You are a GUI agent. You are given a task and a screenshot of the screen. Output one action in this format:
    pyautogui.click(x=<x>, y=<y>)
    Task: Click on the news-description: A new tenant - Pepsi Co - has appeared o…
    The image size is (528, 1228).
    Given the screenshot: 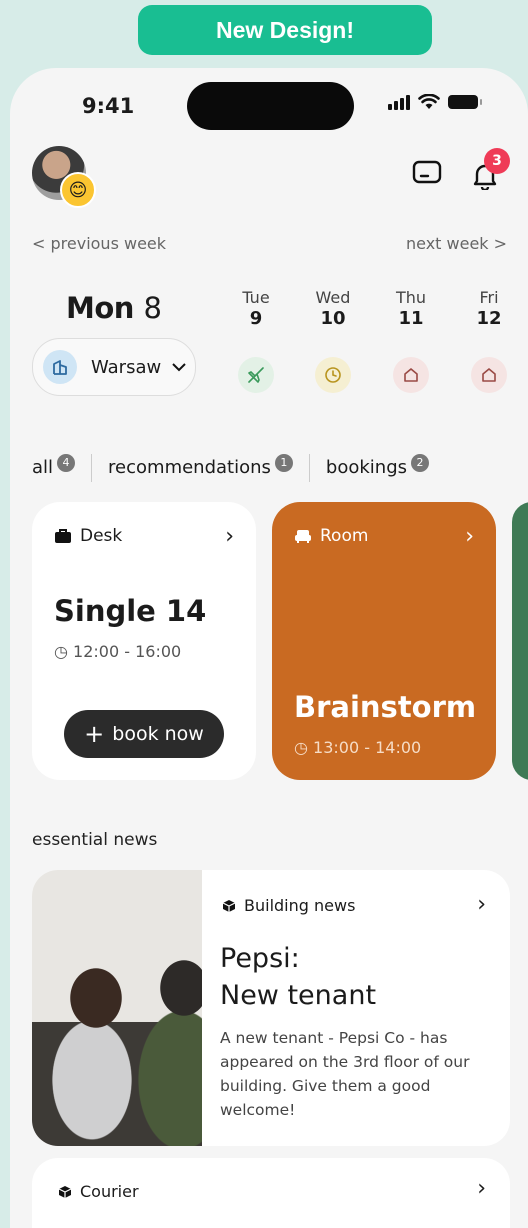 What is the action you would take?
    pyautogui.click(x=345, y=1074)
    